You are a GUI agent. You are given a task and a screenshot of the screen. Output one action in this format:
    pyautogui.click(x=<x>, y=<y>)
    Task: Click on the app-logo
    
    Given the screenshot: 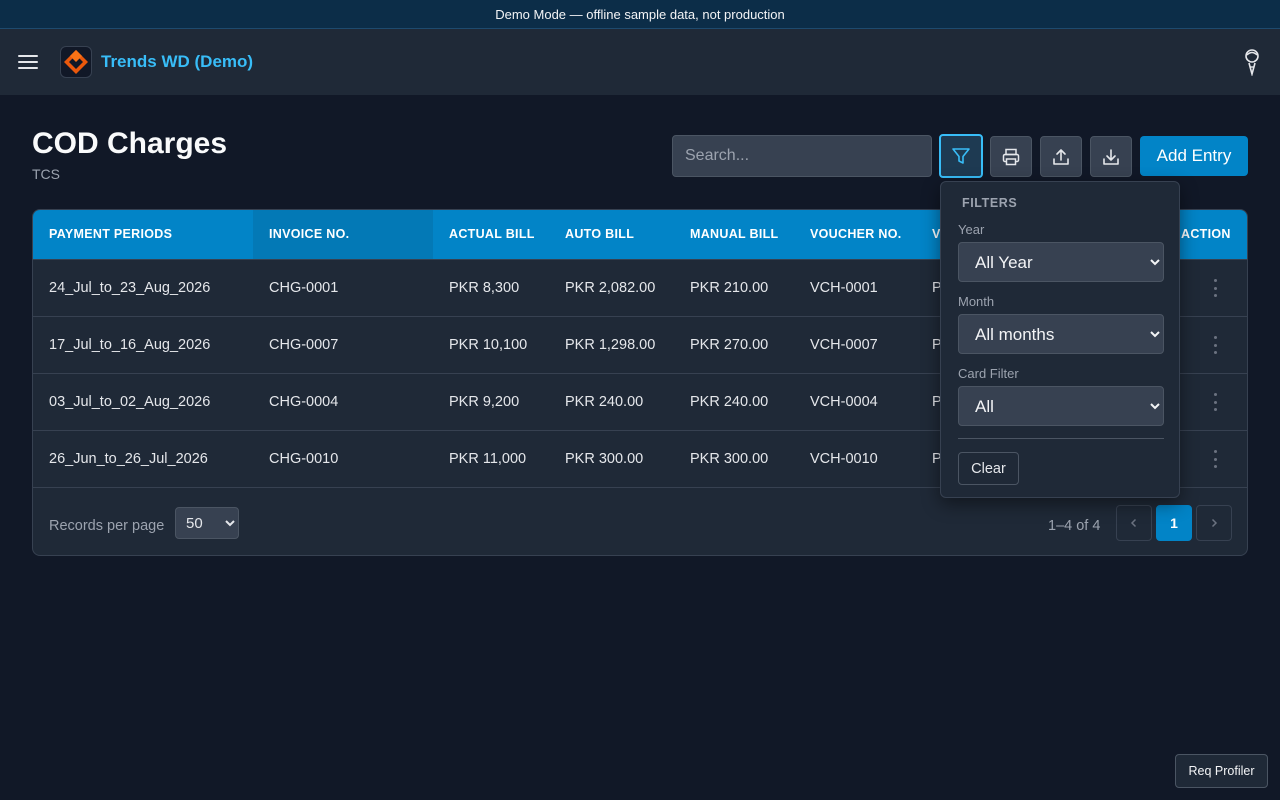 What is the action you would take?
    pyautogui.click(x=76, y=62)
    